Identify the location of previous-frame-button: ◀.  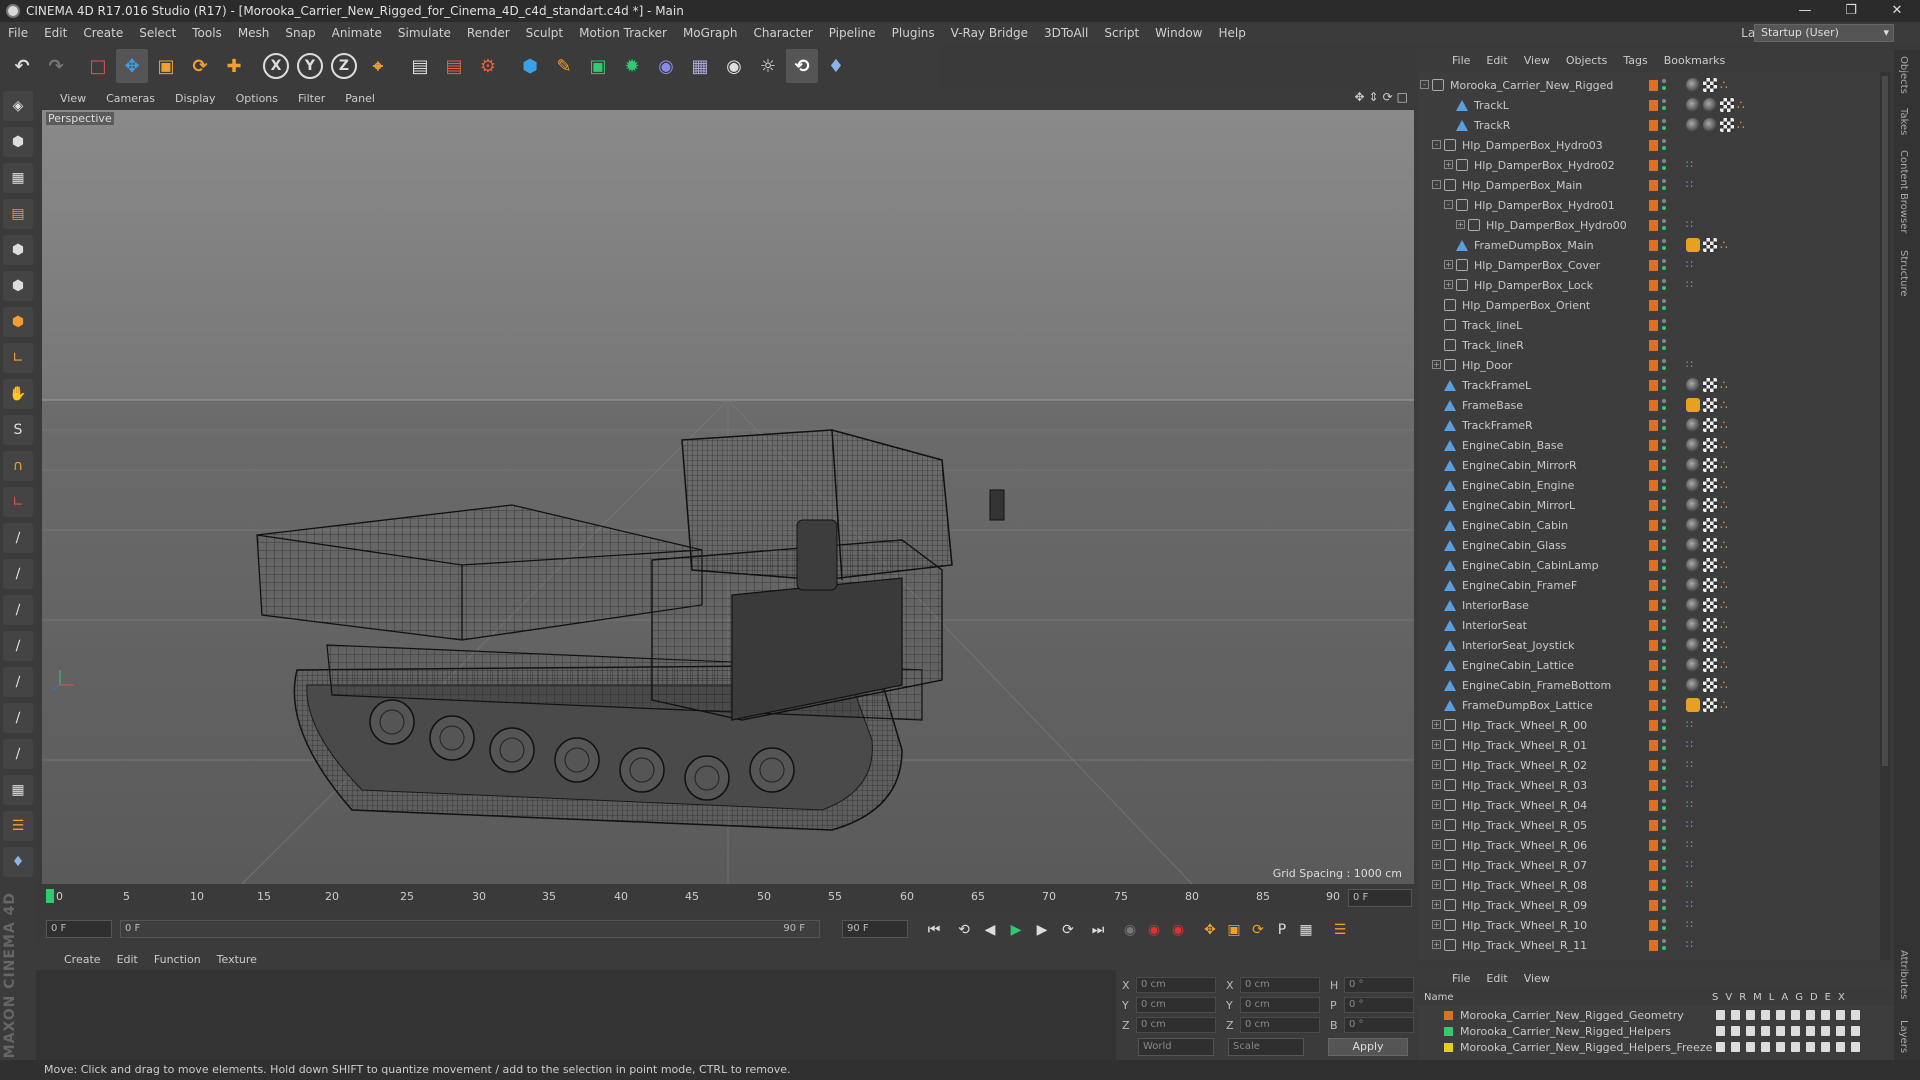
(990, 930).